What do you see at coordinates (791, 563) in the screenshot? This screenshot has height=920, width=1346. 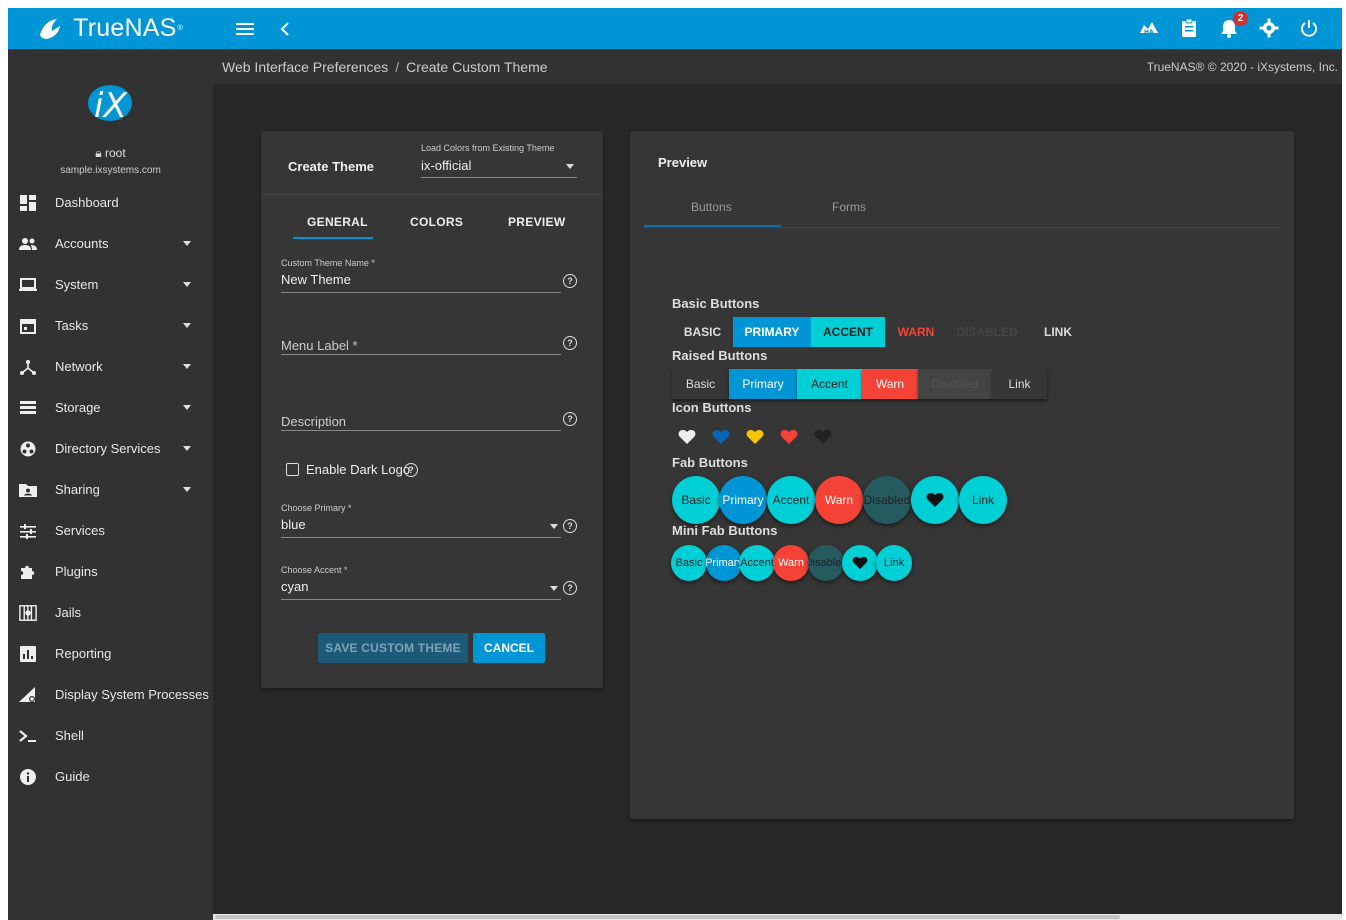 I see `mini-fab-warn-button: Warn` at bounding box center [791, 563].